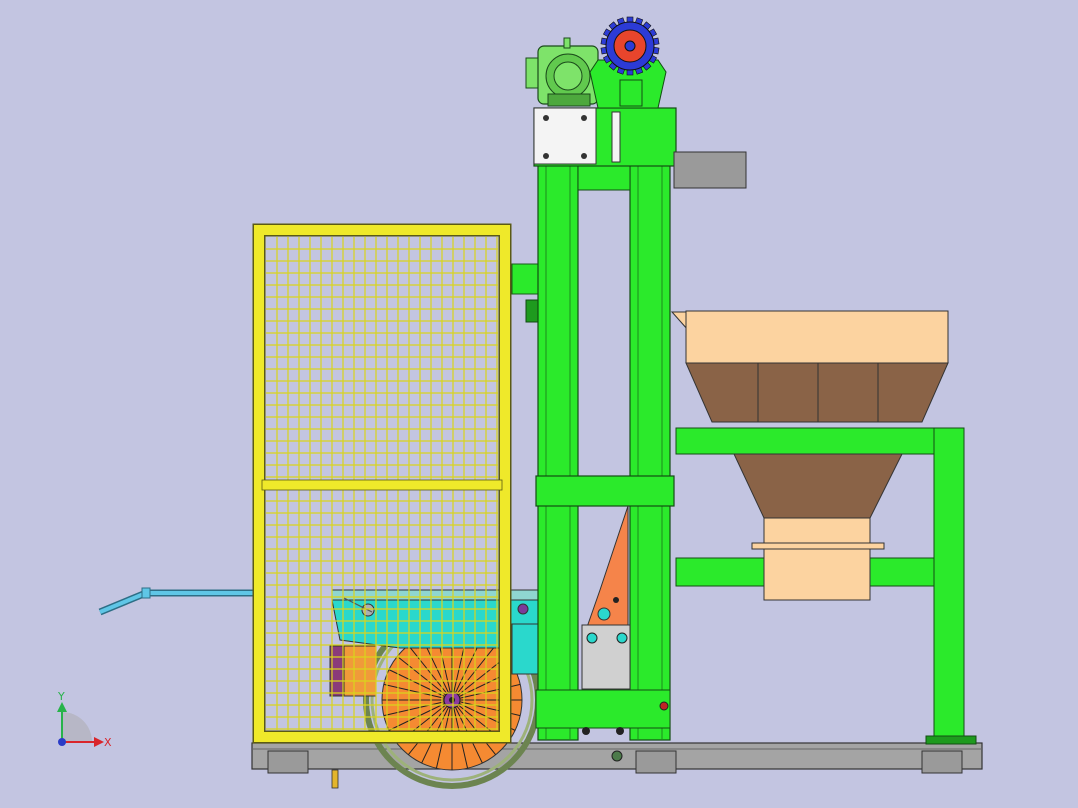 The image size is (1078, 808). Describe the element at coordinates (108, 742) in the screenshot. I see `x-axis-label: X` at that location.